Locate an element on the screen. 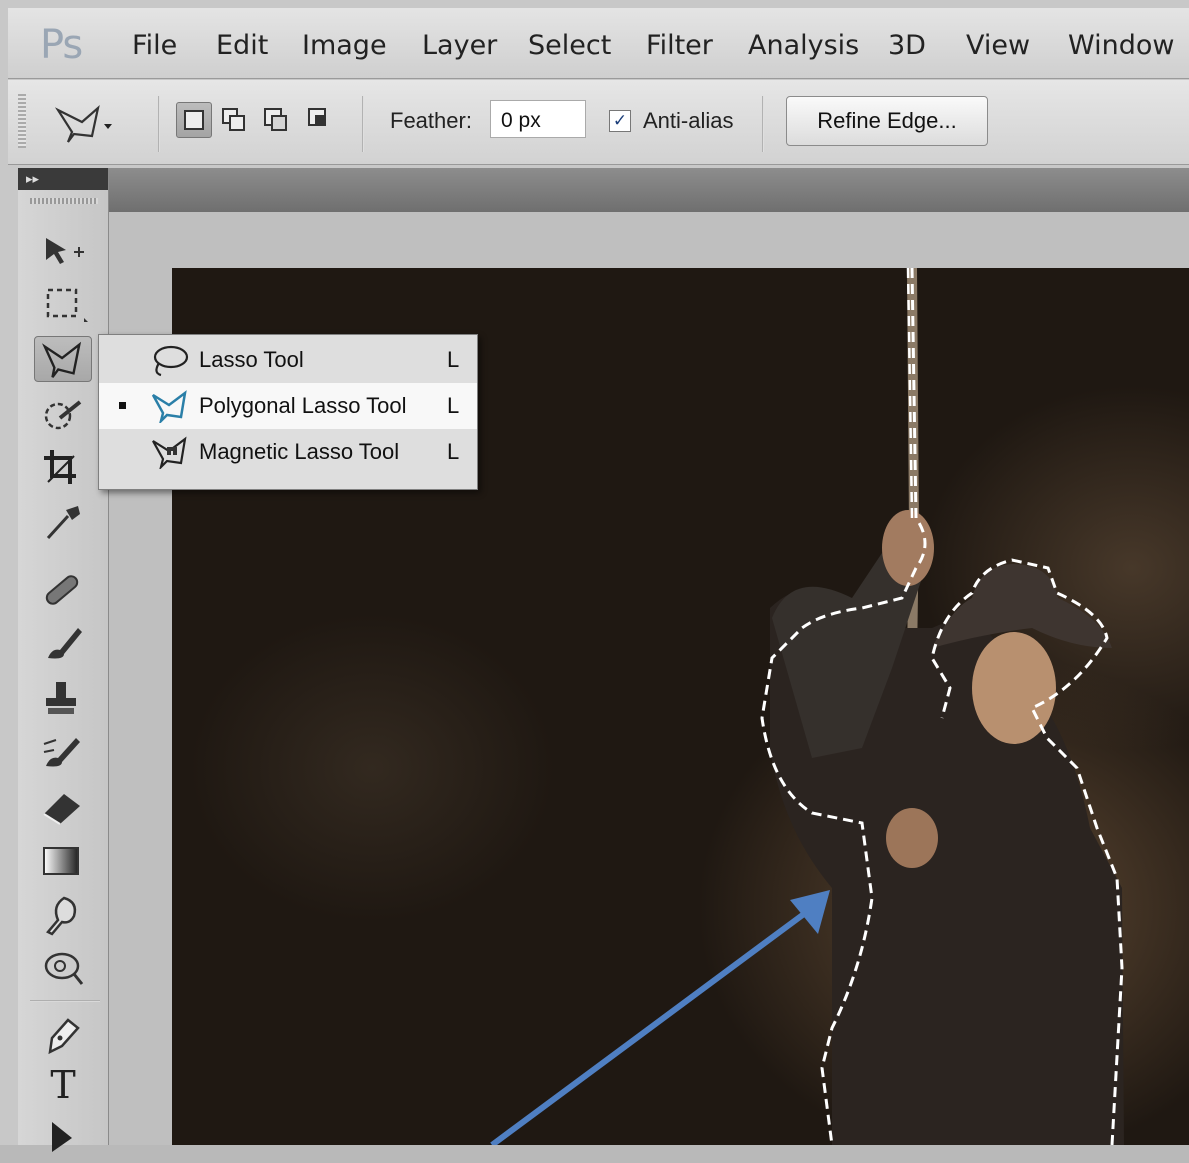 This screenshot has width=1189, height=1163. history-brush-tool is located at coordinates (63, 753).